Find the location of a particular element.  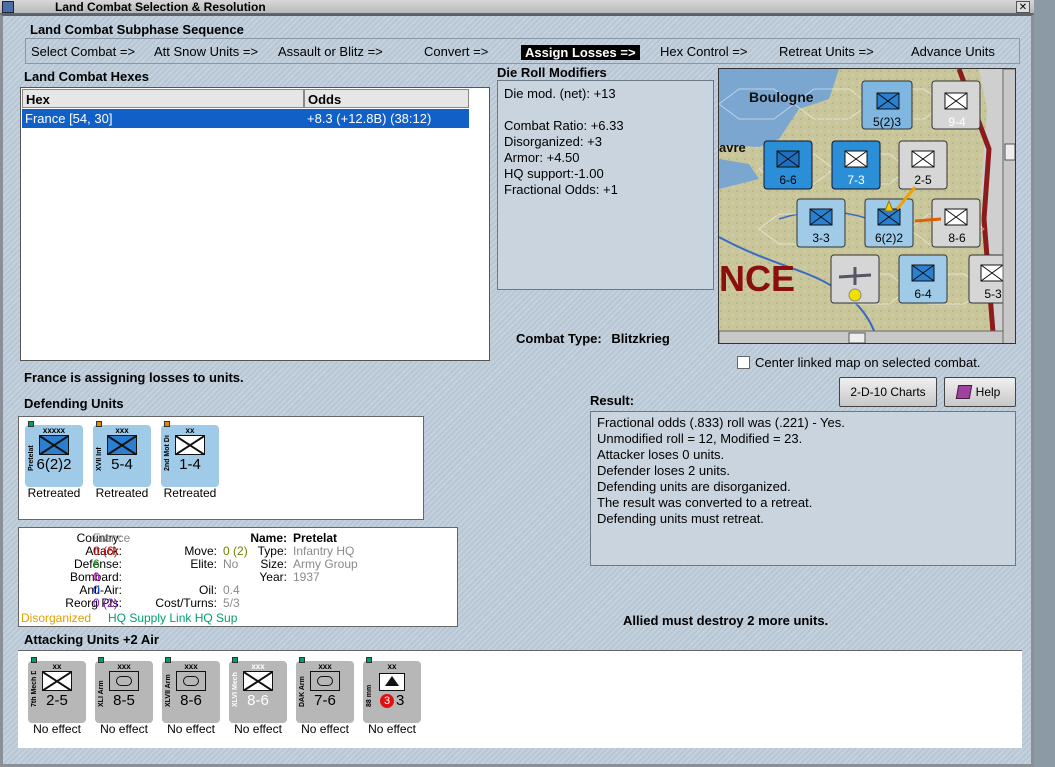

motorized-infantry-icon is located at coordinates (190, 445).